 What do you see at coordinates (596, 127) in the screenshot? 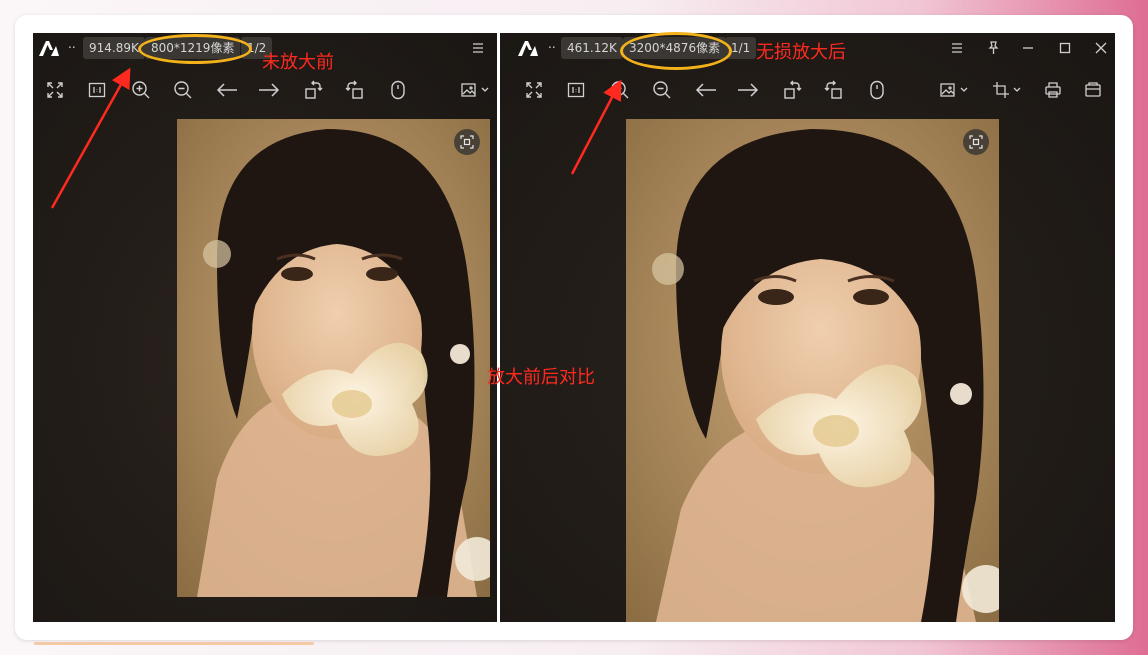
I see `right-arrow` at bounding box center [596, 127].